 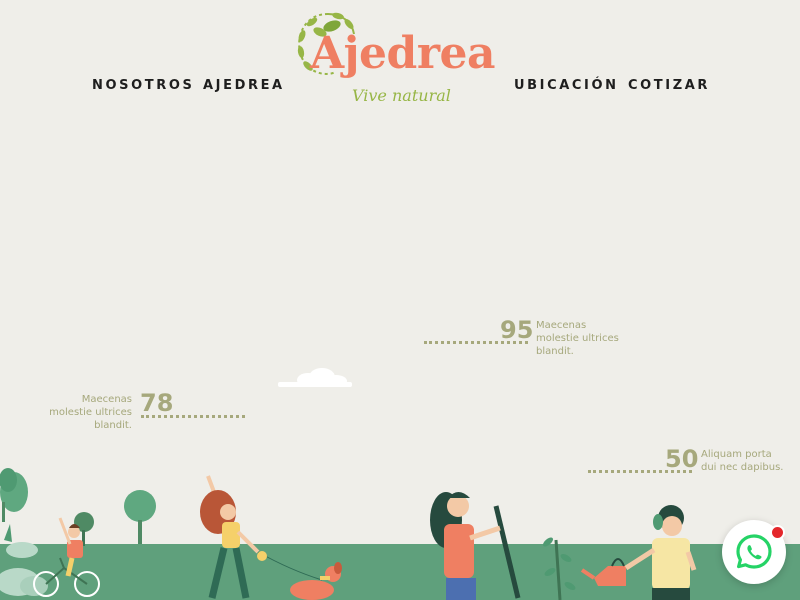 I want to click on logo-wordmark: Ajedrea, so click(x=403, y=53).